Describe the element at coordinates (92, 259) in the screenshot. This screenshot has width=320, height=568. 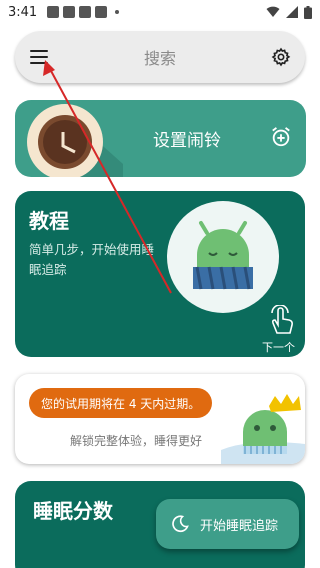
I see `tutorial-description: 简单几步，开始使用睡眠追踪` at that location.